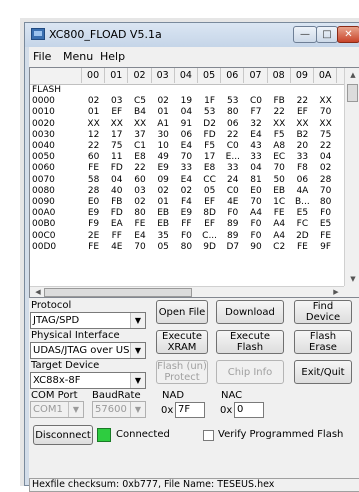 The height and width of the screenshot is (492, 359). I want to click on hex-cell: F7, so click(255, 112).